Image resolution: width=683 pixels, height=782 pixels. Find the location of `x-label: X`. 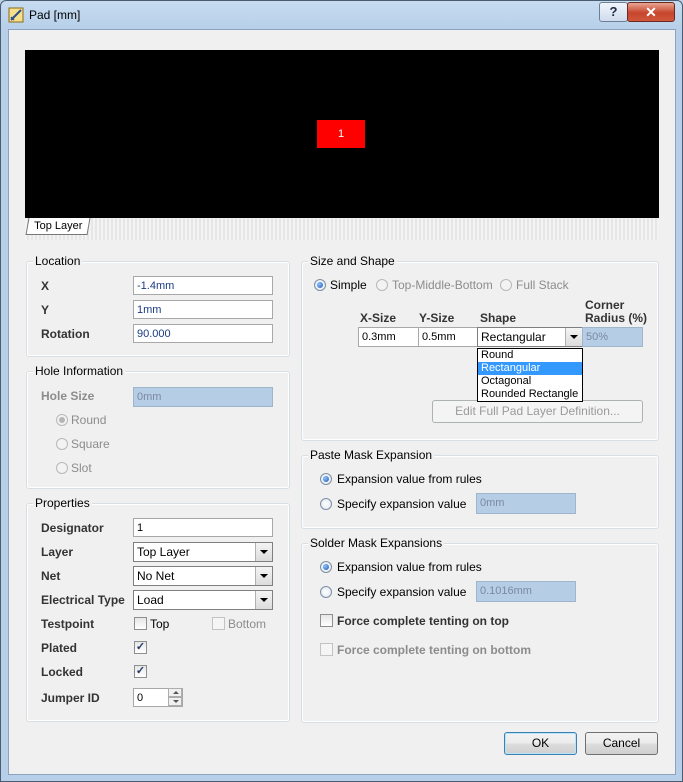

x-label: X is located at coordinates (45, 286).